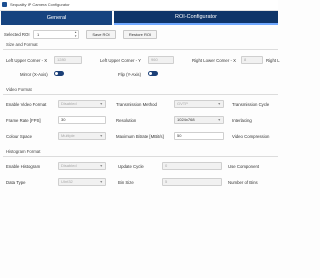 This screenshot has height=278, width=320. I want to click on transmission-method-label: Transmission Method, so click(136, 104).